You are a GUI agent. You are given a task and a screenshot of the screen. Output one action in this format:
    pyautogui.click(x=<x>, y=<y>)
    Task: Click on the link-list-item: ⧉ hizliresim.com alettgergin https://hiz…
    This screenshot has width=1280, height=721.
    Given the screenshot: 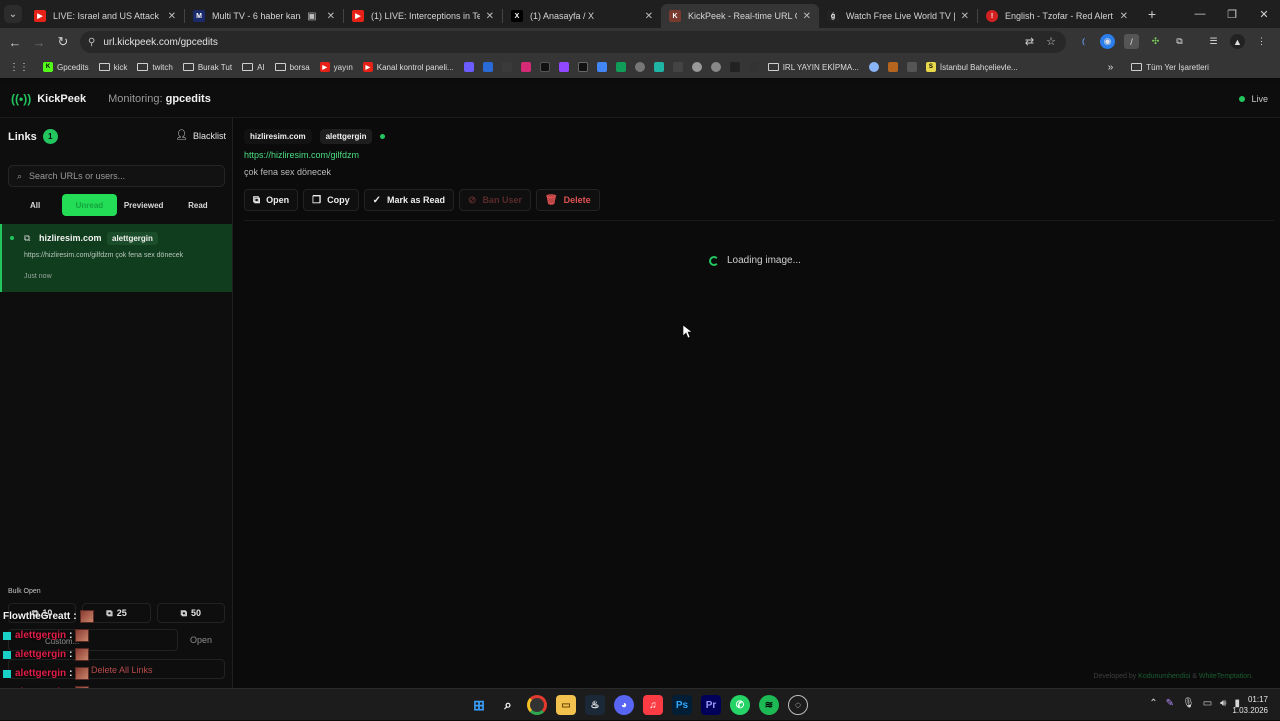 What is the action you would take?
    pyautogui.click(x=116, y=258)
    